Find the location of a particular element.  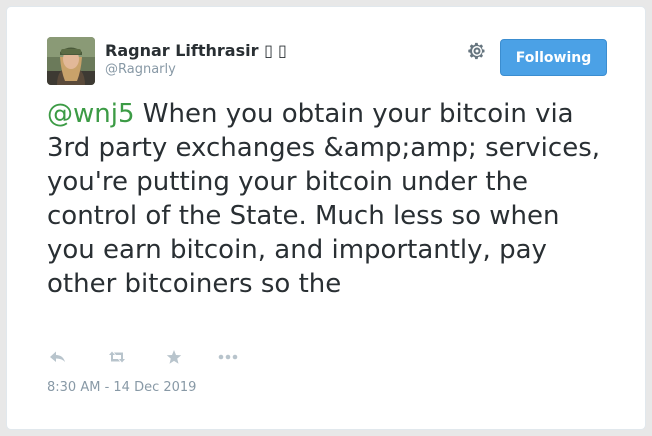

profile-photo-icon is located at coordinates (71, 61).